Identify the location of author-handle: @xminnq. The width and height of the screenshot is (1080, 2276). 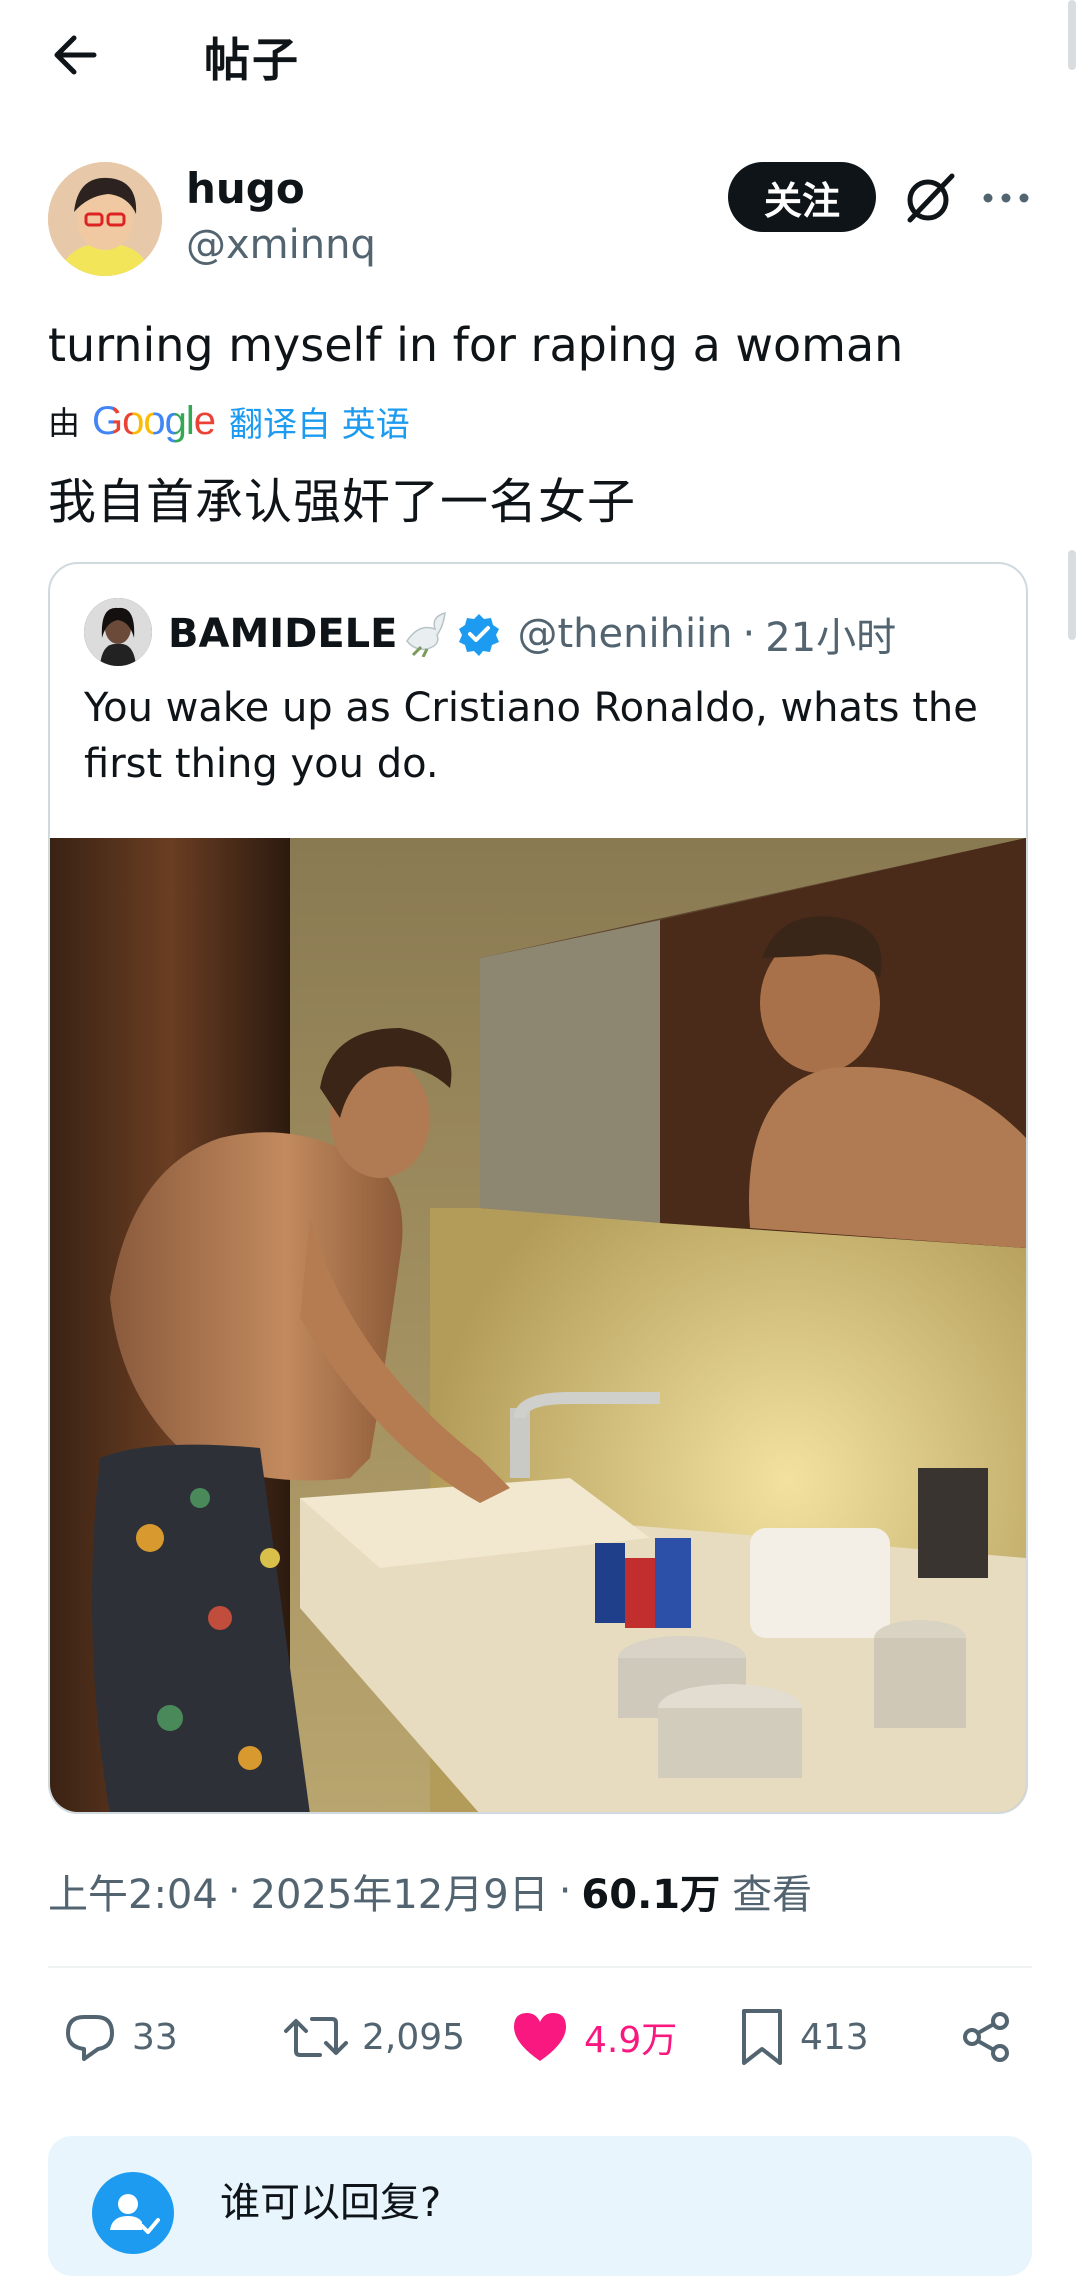
(281, 245).